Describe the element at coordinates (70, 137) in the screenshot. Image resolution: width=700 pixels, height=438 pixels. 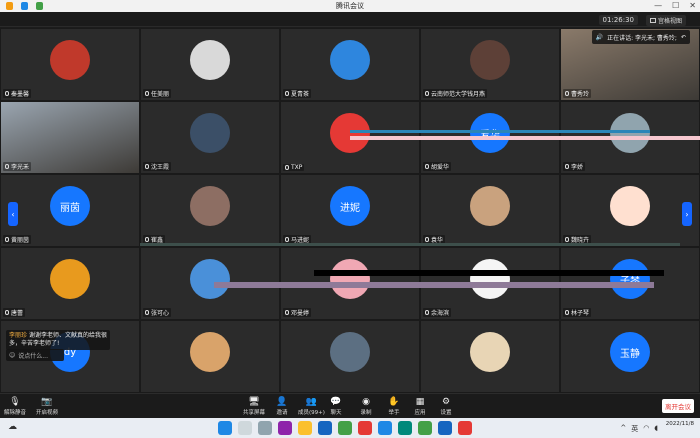
I see `participant-tile: 李光禾` at that location.